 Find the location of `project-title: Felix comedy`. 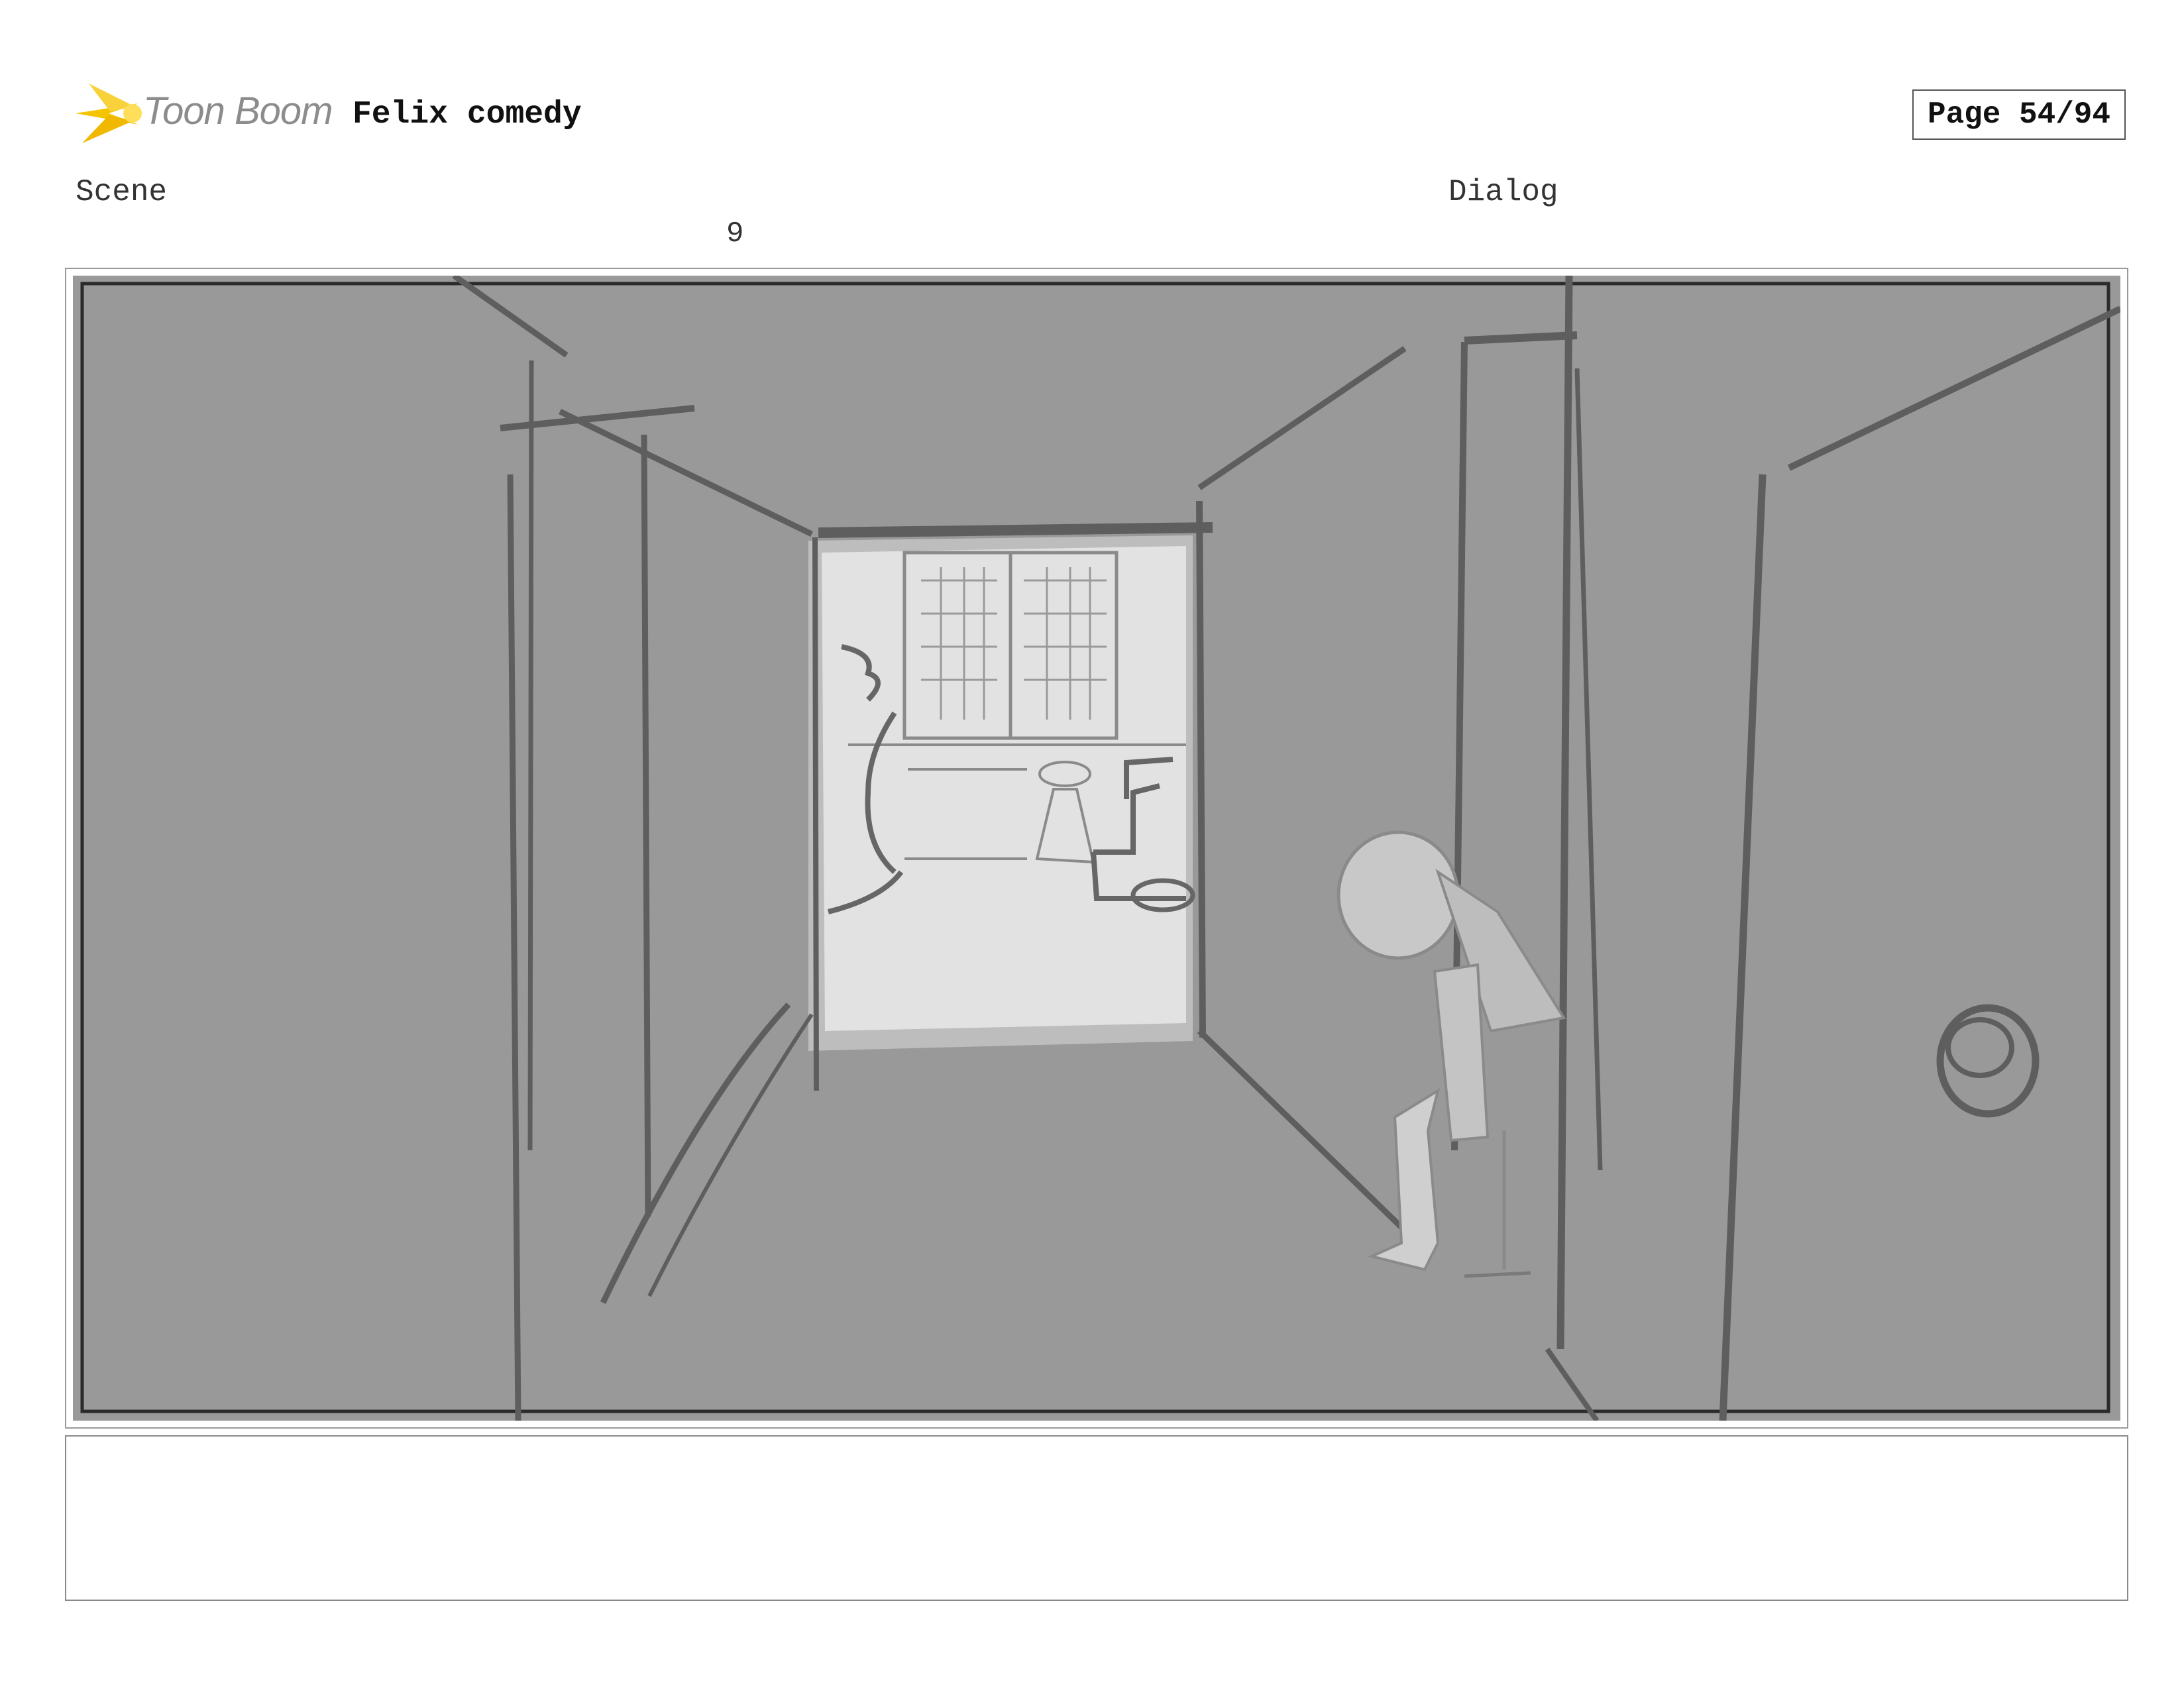

project-title: Felix comedy is located at coordinates (468, 115).